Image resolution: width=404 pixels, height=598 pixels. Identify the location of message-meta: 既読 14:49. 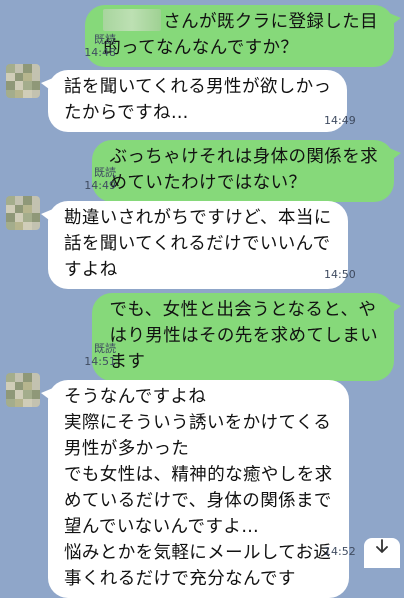
(100, 179).